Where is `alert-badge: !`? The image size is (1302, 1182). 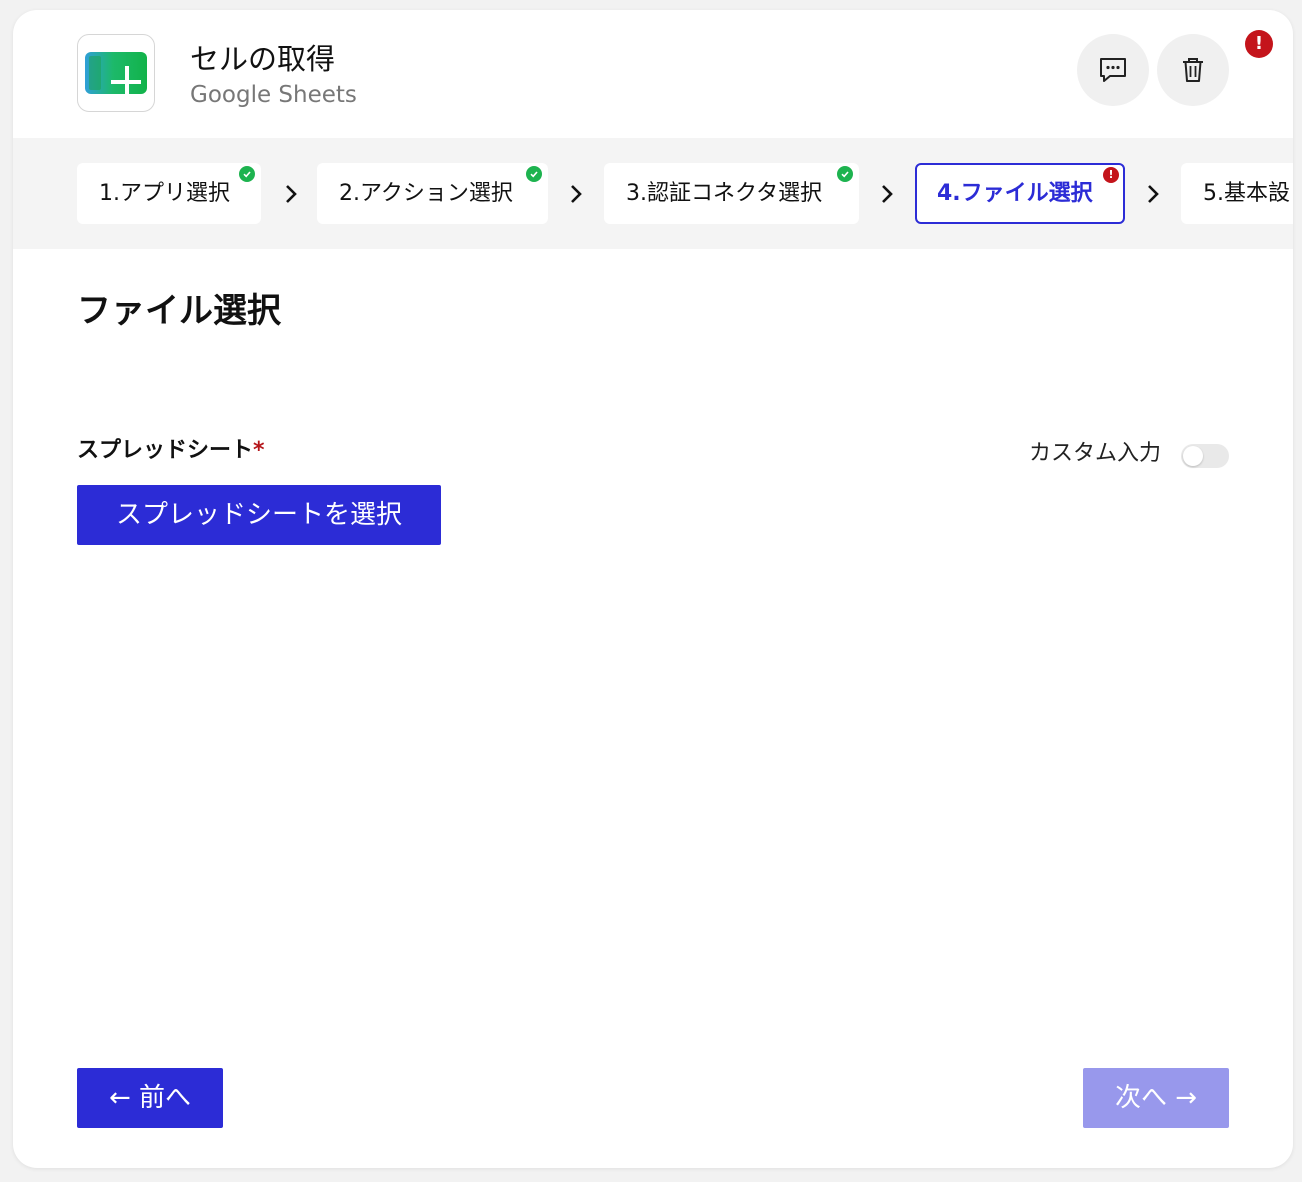
alert-badge: ! is located at coordinates (1259, 44).